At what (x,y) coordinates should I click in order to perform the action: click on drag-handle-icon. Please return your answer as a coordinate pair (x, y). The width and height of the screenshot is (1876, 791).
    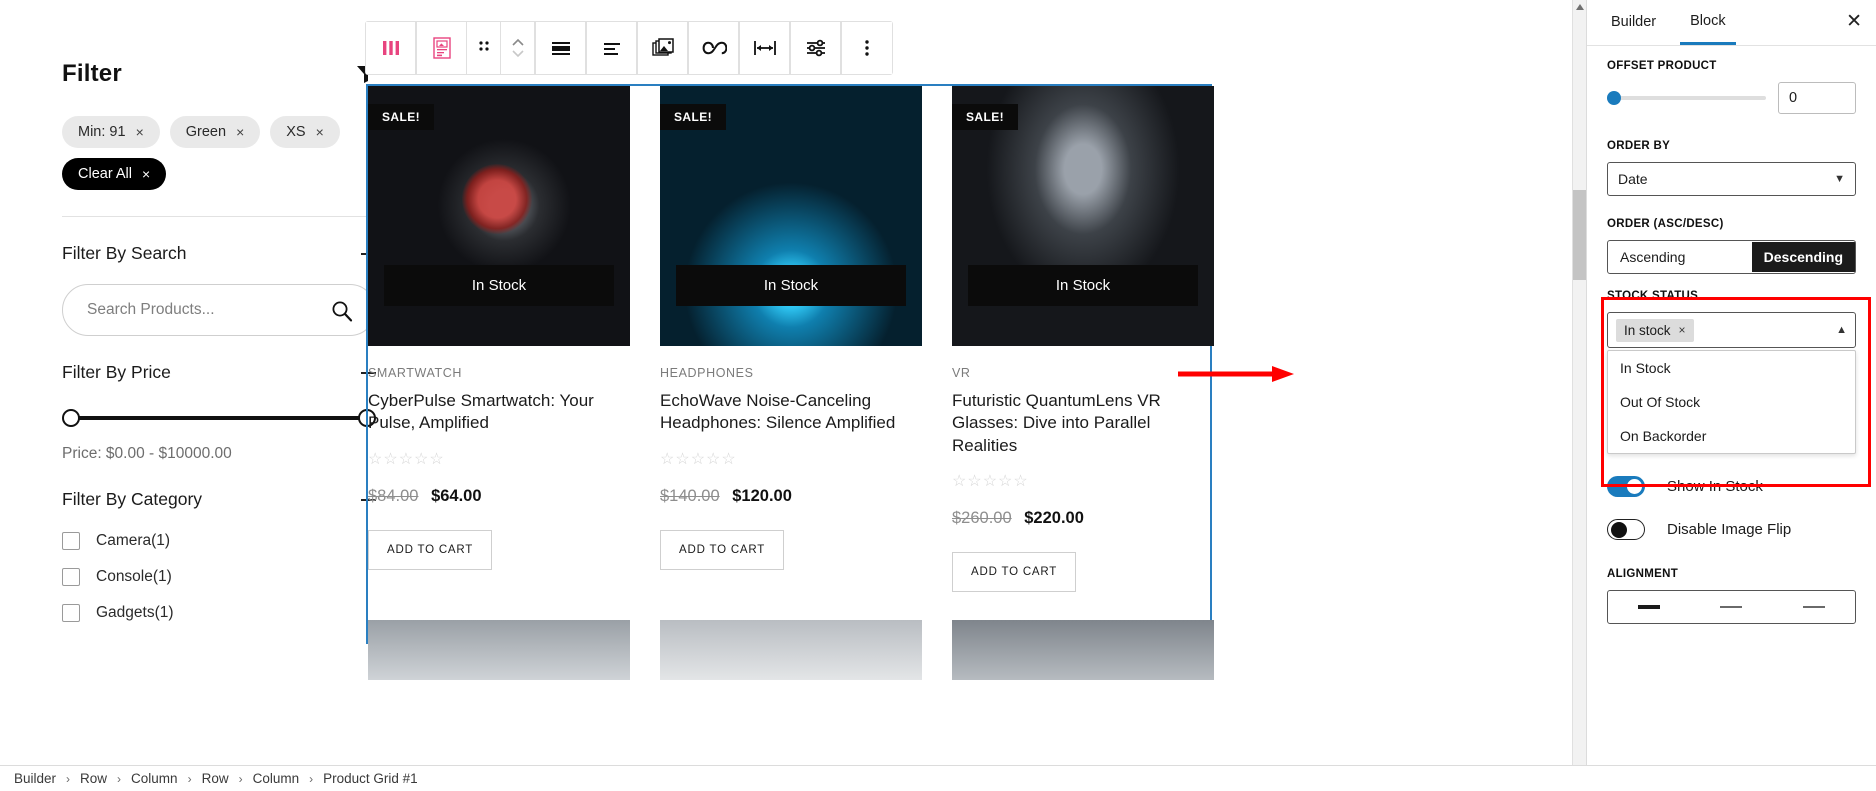
    Looking at the image, I should click on (484, 48).